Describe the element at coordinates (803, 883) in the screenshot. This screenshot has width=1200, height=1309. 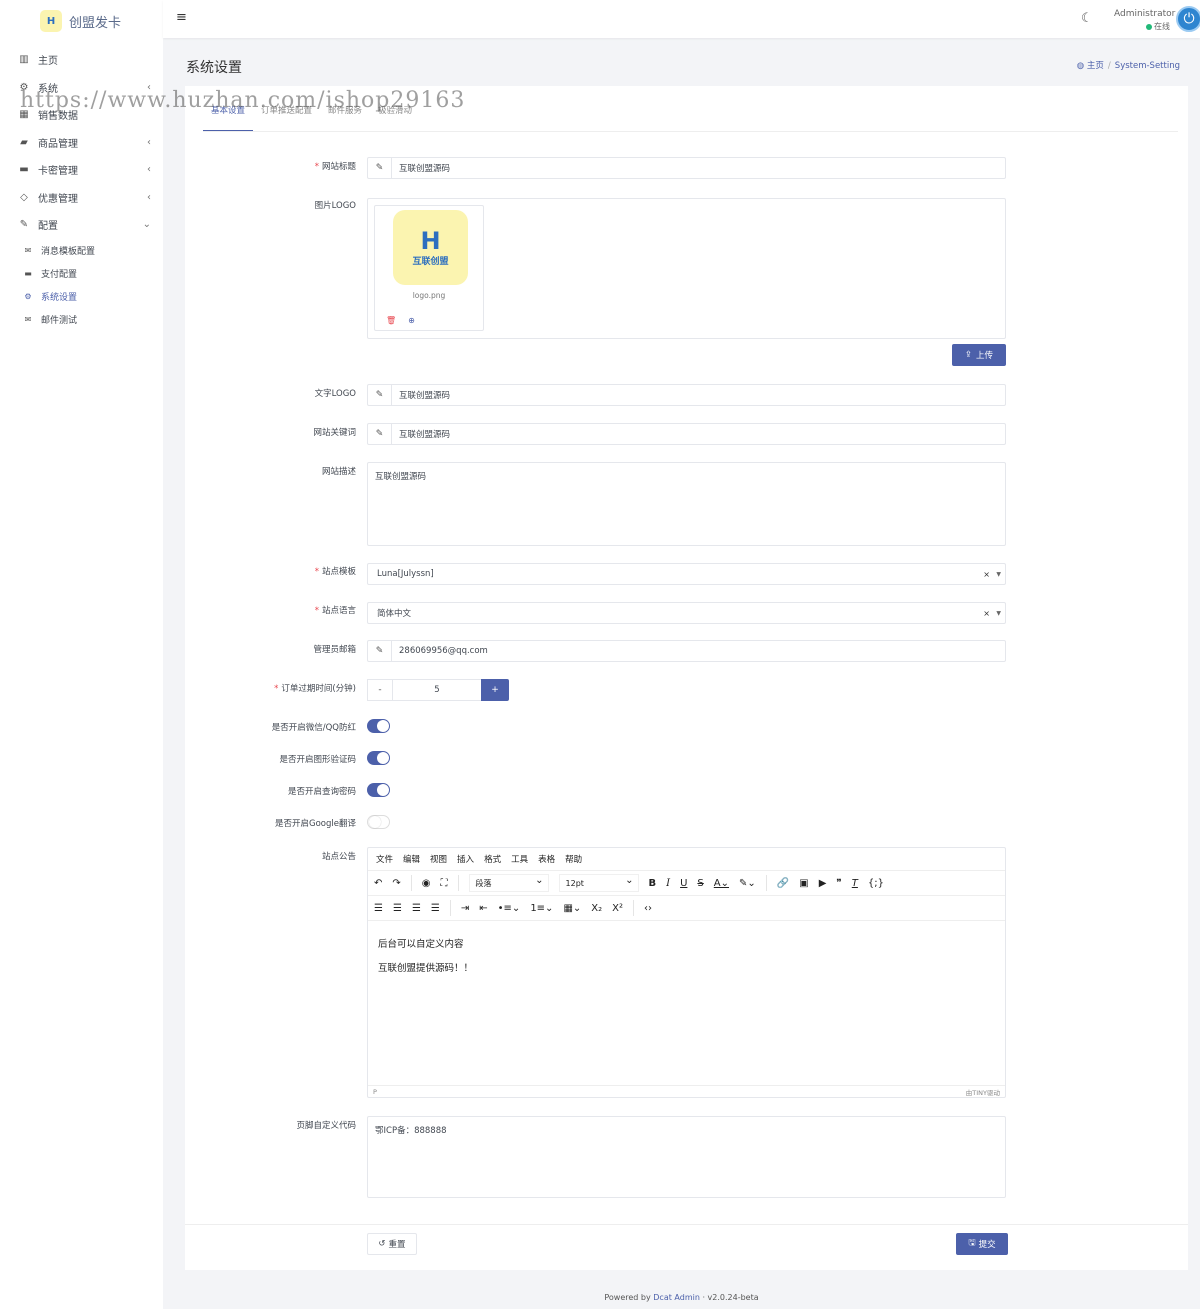
I see `image-icon: ▣` at that location.